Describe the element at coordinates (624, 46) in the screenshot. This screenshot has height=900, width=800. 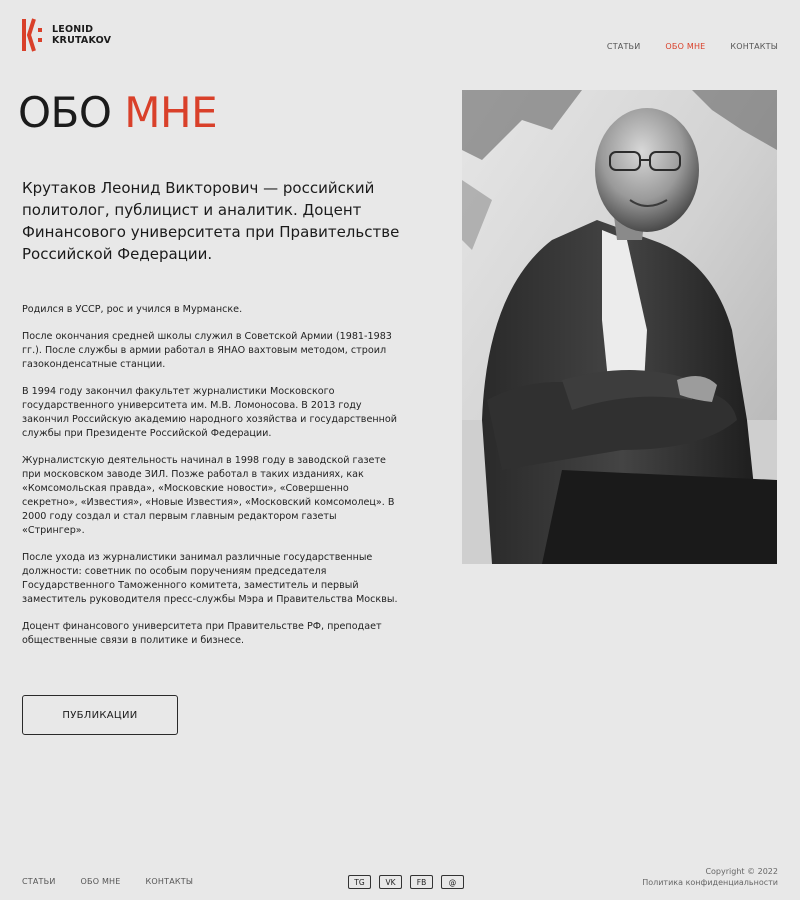
I see `nav-item-articles: СТАТЬИ` at that location.